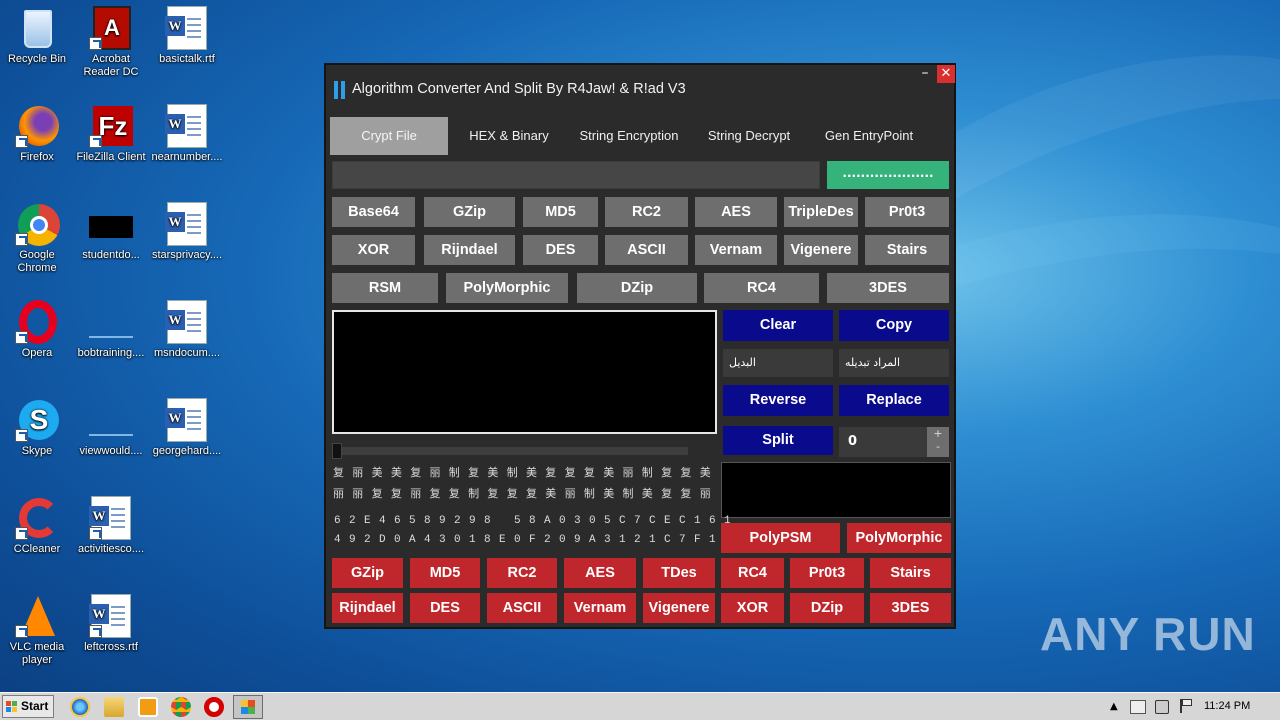 Image resolution: width=1280 pixels, height=720 pixels. I want to click on polypsm-button: PolyPSM, so click(780, 538).